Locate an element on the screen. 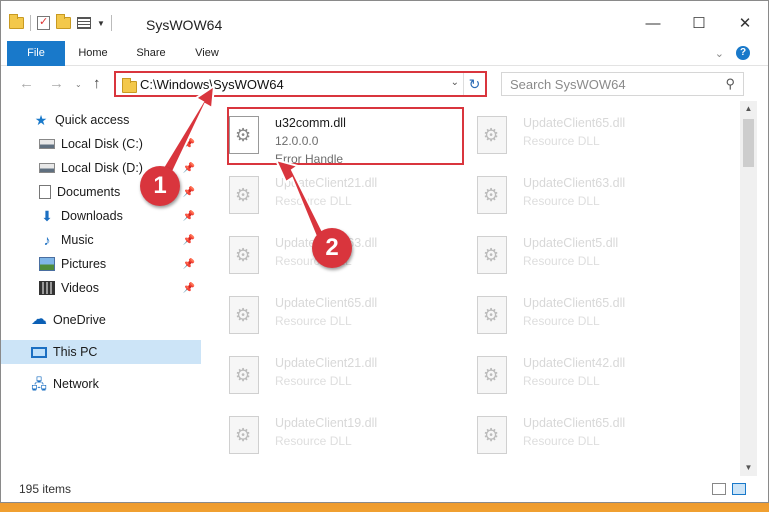 This screenshot has width=769, height=512. view-toggle is located at coordinates (729, 489).